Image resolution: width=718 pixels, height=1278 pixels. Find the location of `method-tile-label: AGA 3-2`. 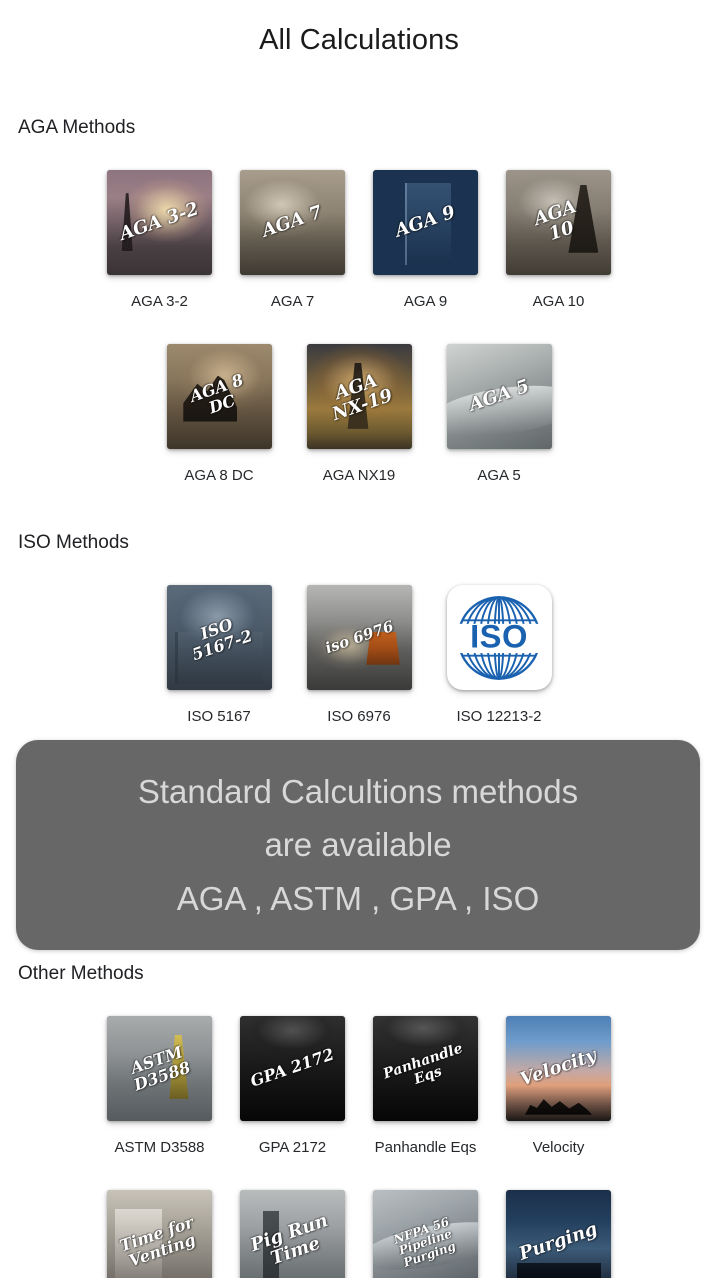

method-tile-label: AGA 3-2 is located at coordinates (159, 301).